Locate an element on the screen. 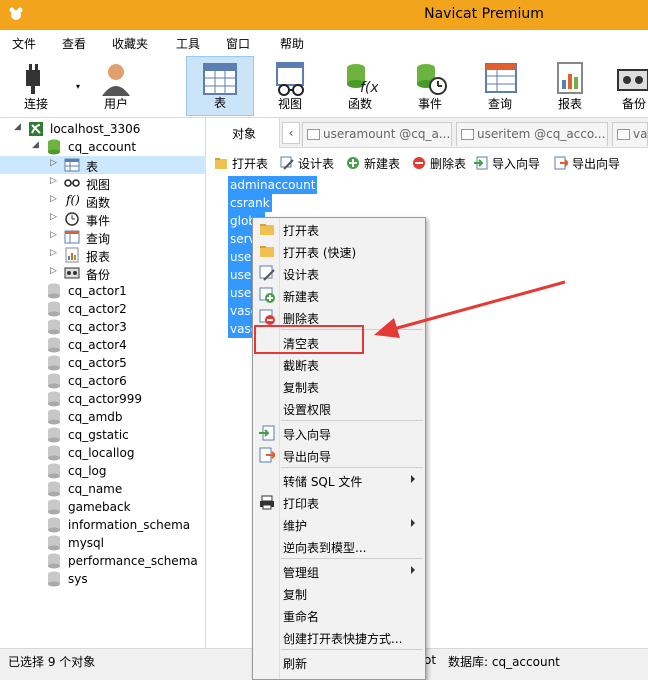 This screenshot has width=648, height=680. context-menu-item: 复制 is located at coordinates (339, 593).